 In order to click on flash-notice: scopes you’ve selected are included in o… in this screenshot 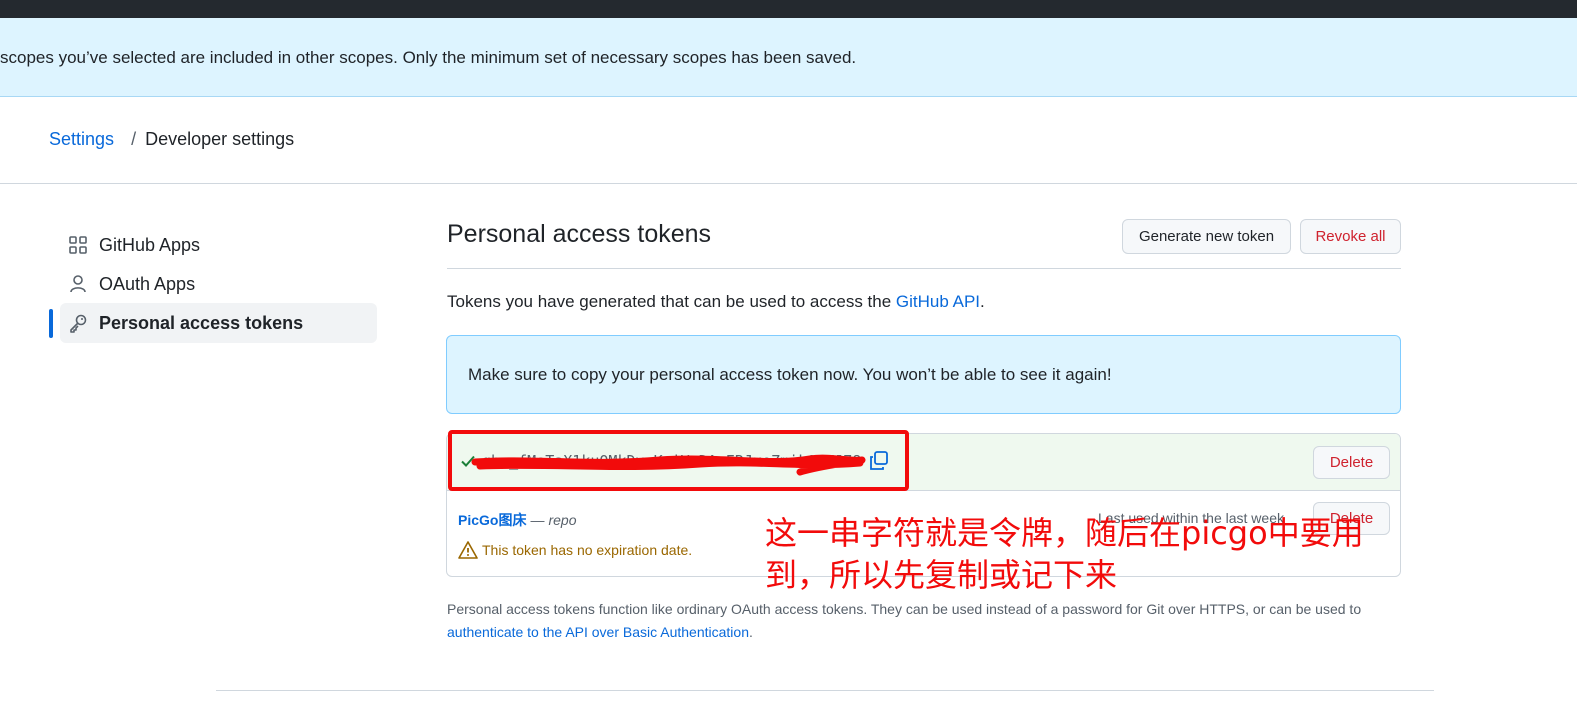, I will do `click(788, 57)`.